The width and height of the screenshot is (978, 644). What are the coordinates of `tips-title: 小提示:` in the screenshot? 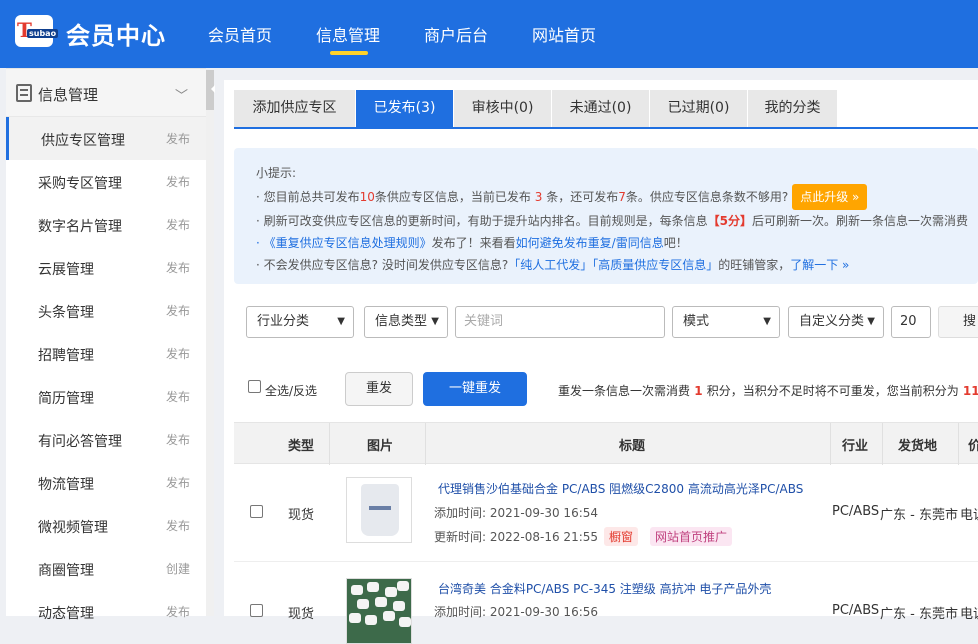 It's located at (276, 173).